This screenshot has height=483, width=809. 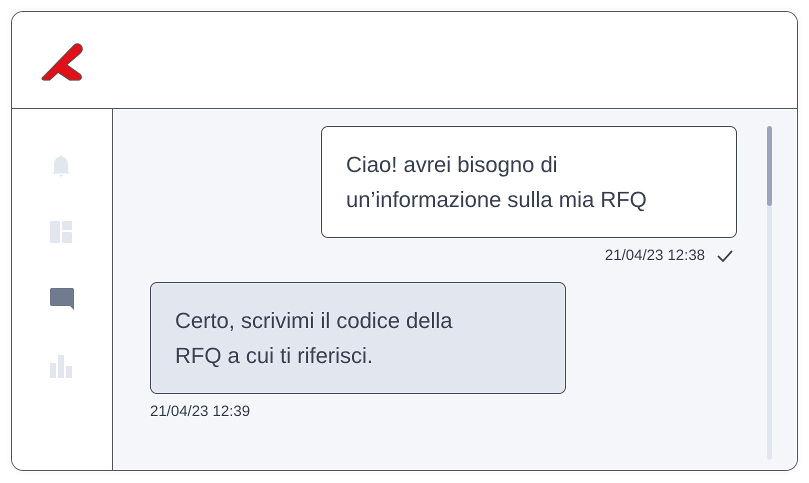 What do you see at coordinates (654, 255) in the screenshot?
I see `message-time: 21/04/23 12:38` at bounding box center [654, 255].